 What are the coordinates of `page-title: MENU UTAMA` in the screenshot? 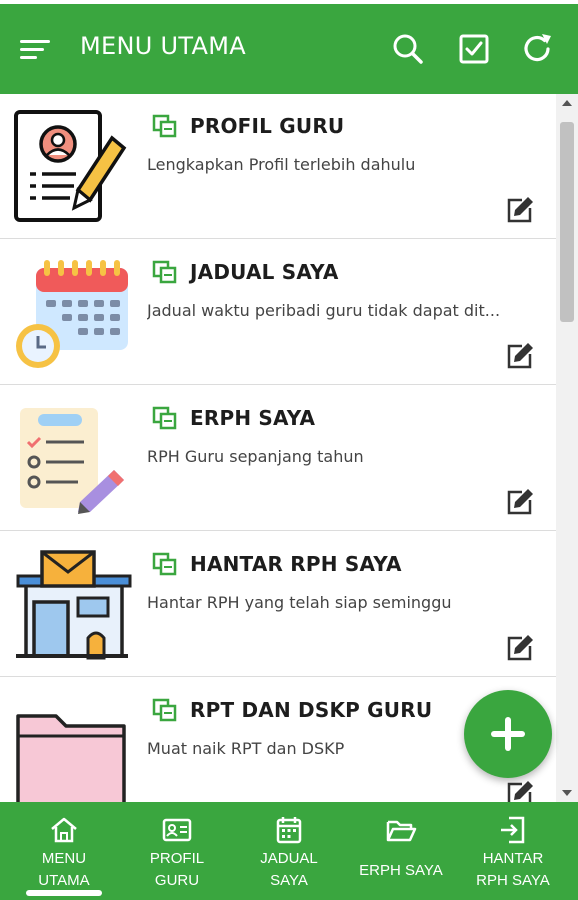 It's located at (163, 46).